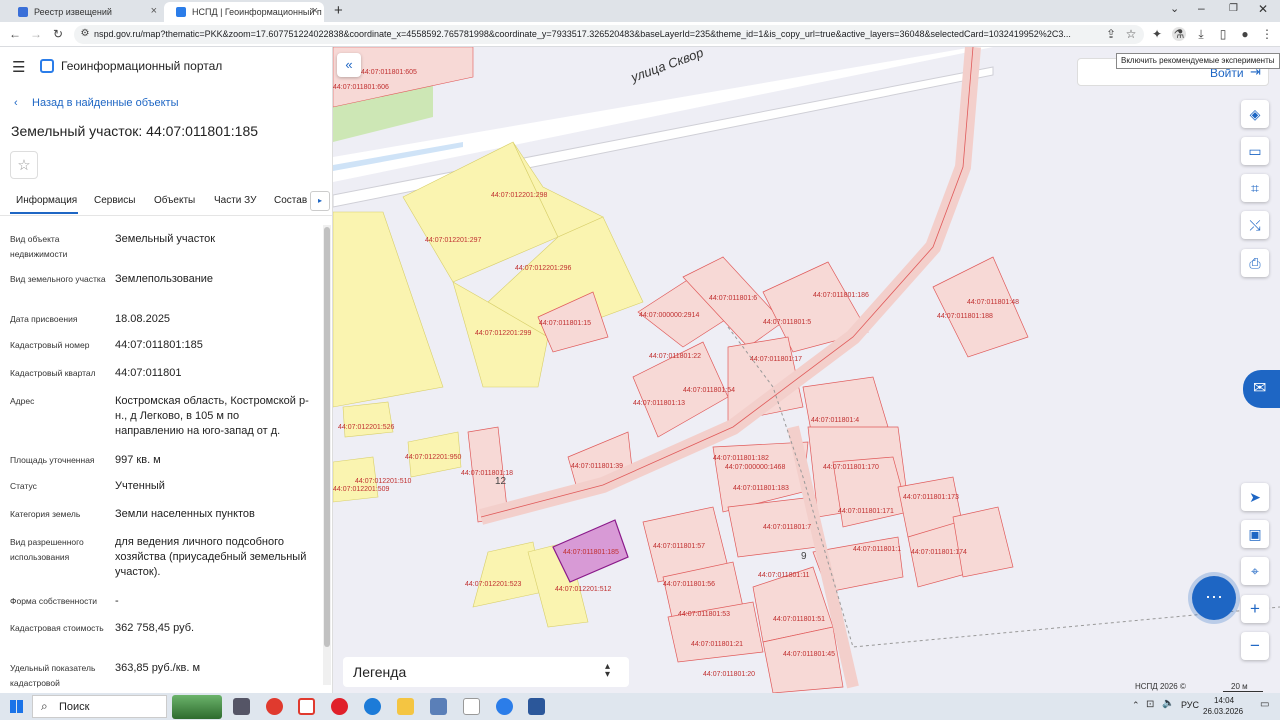 Image resolution: width=1280 pixels, height=720 pixels. I want to click on menu-dots-icon: ⋮, so click(1267, 34).